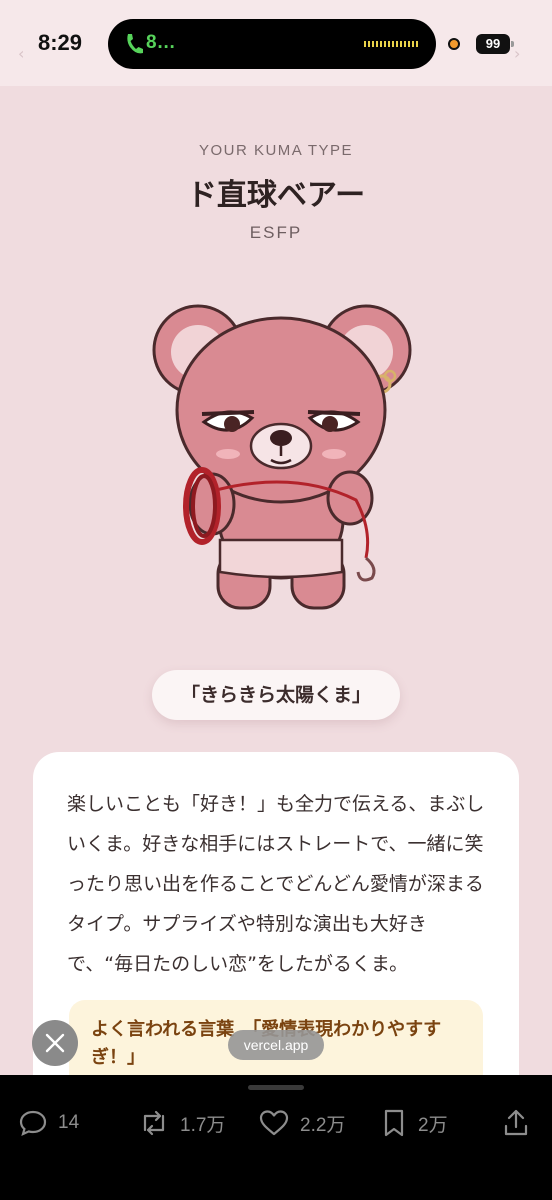 Image resolution: width=552 pixels, height=1200 pixels. I want to click on close-button, so click(55, 1043).